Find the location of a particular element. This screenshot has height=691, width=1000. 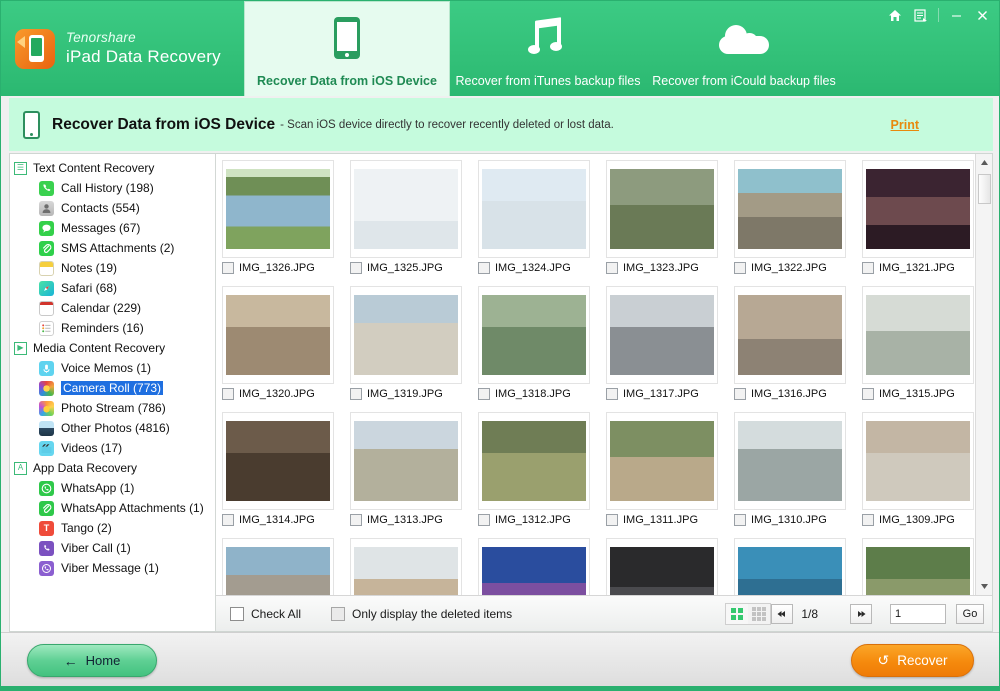

grid-small-icon is located at coordinates (759, 614).